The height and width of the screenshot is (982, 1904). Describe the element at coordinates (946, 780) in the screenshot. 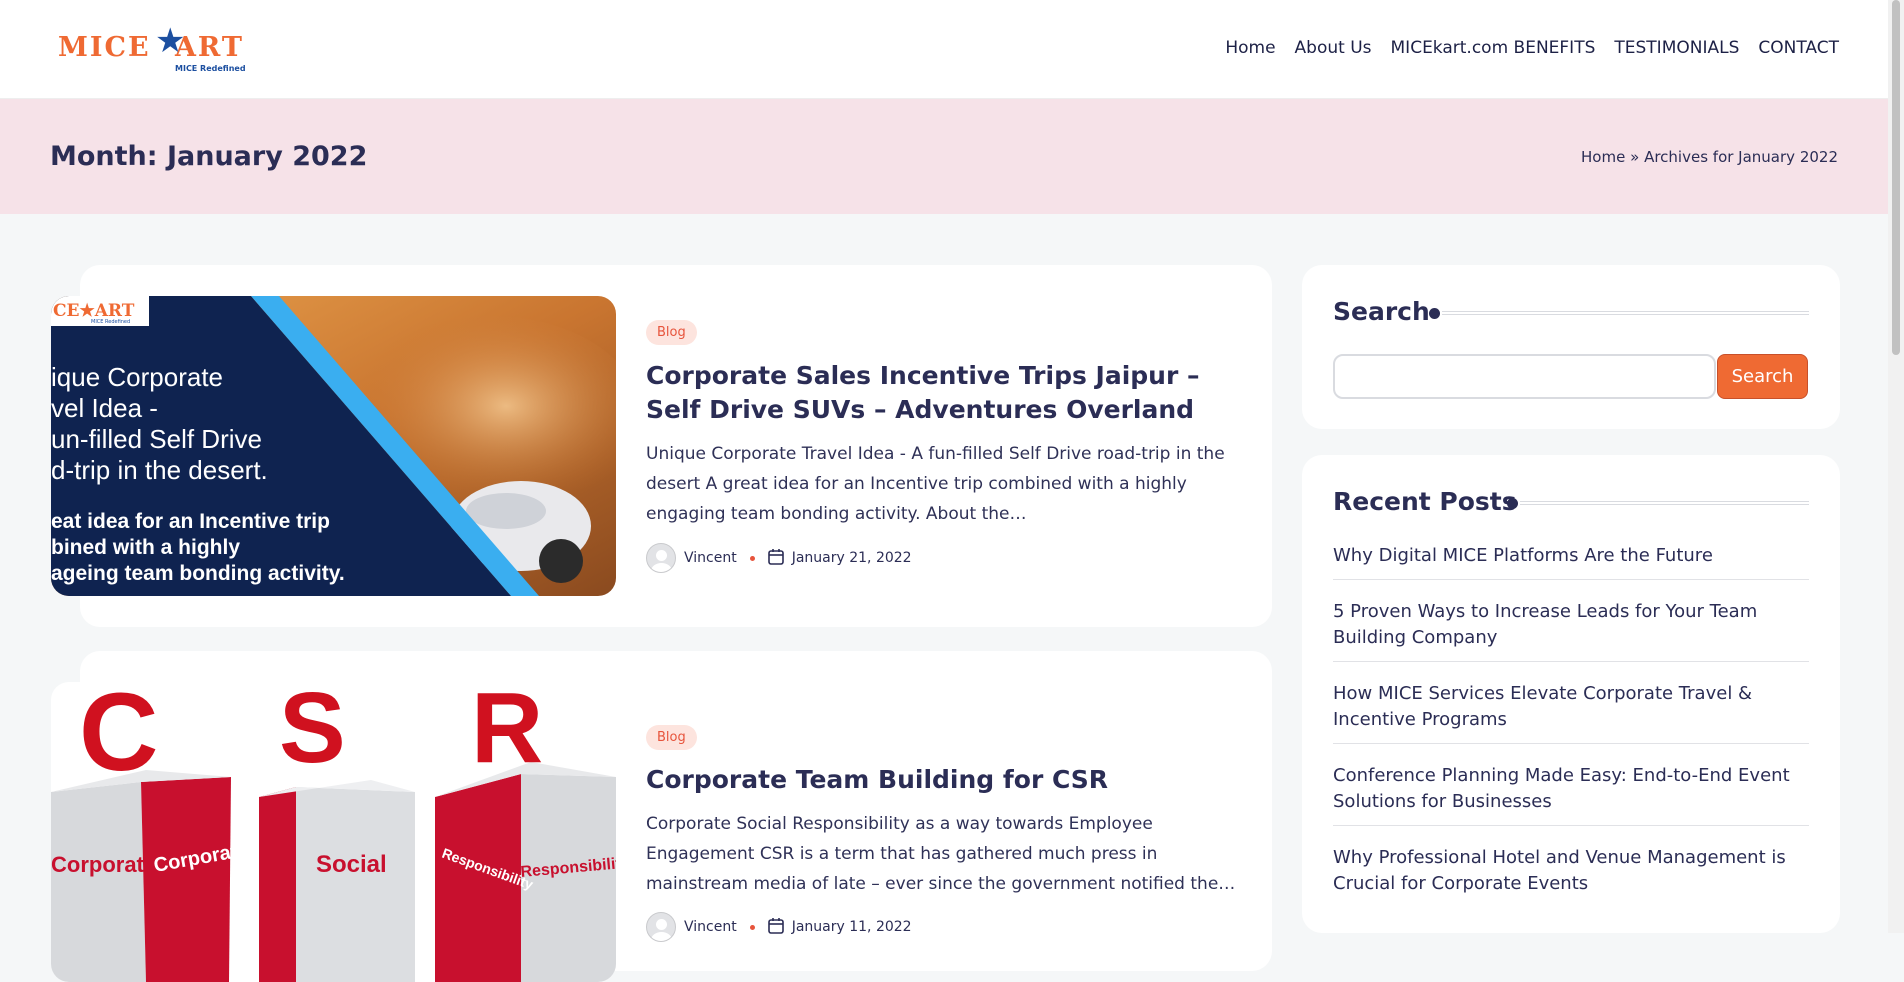

I see `post-title: Corporate Team Building for CSR` at that location.